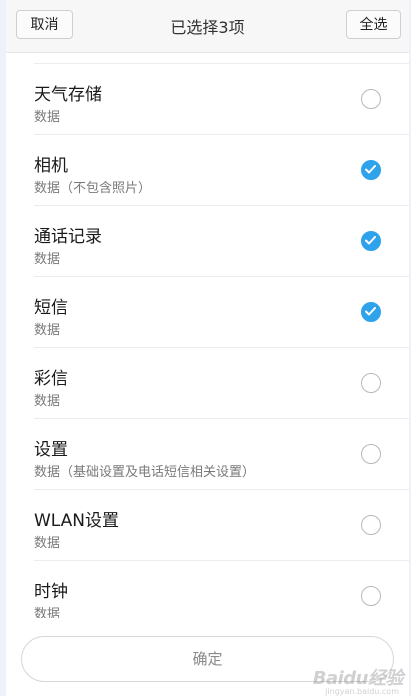 The image size is (411, 696). What do you see at coordinates (68, 237) in the screenshot?
I see `item-title: 通话记录` at bounding box center [68, 237].